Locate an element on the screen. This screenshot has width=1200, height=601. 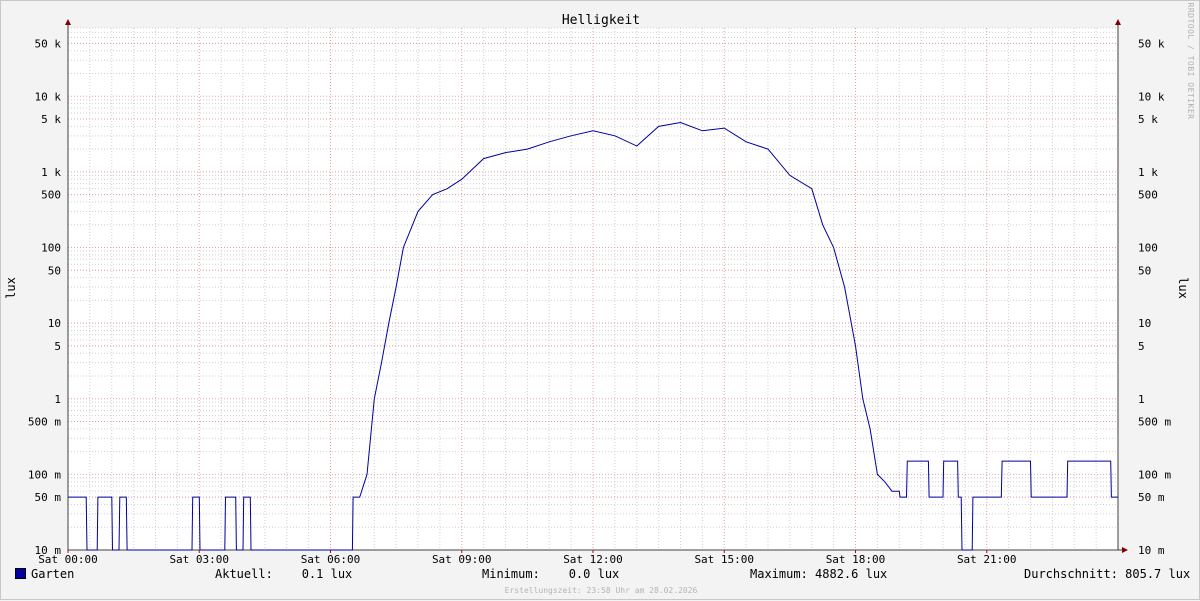
legend-current: Aktuell: 0.1 lux is located at coordinates (284, 574).